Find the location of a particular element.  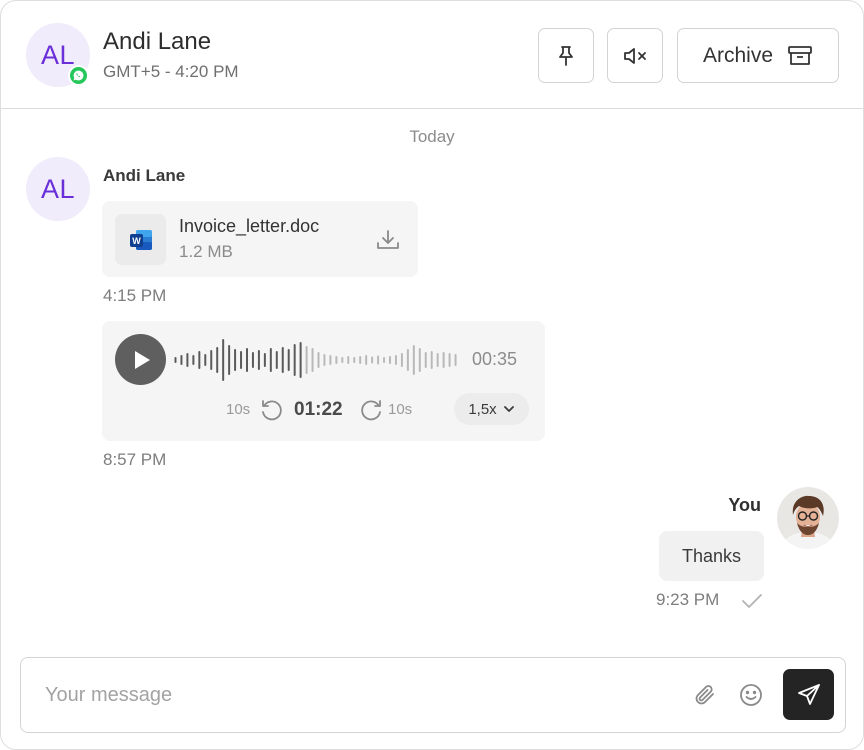

sender-name: Andi Lane is located at coordinates (144, 175).